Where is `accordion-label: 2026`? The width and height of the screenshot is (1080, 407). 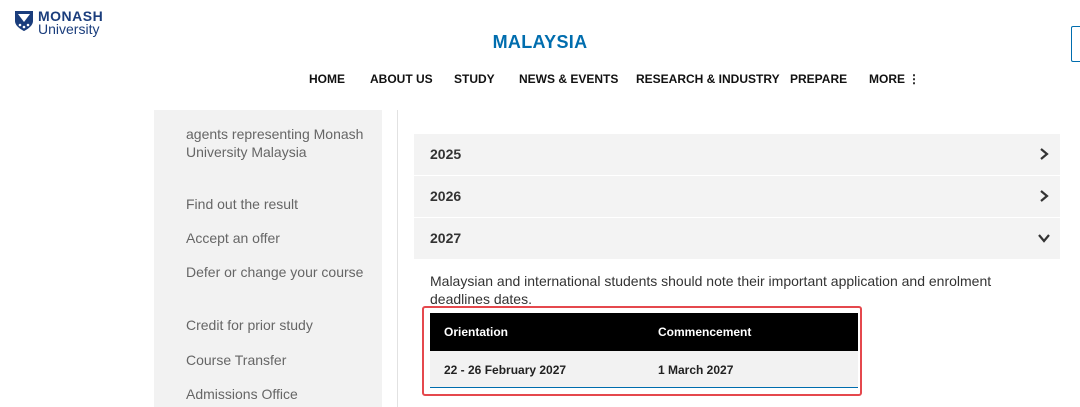
accordion-label: 2026 is located at coordinates (446, 196).